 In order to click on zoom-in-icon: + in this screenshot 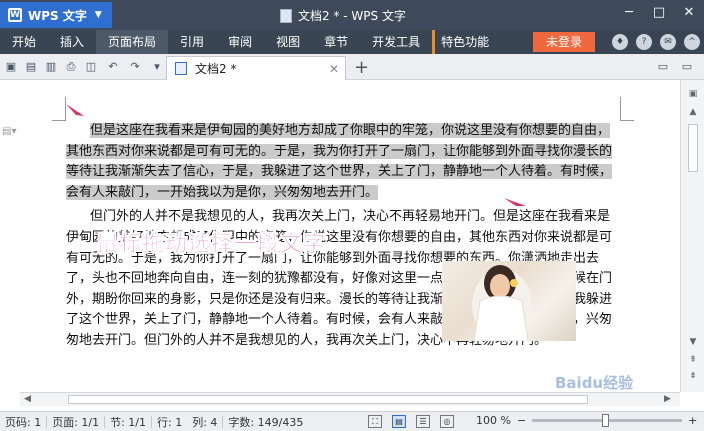, I will do `click(692, 420)`.